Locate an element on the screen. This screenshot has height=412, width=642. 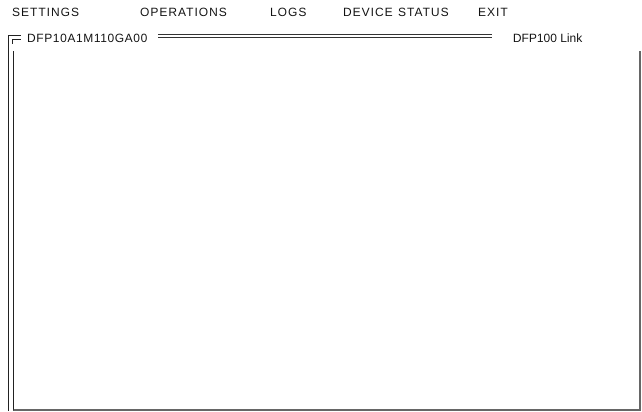
menu-item: DEVICE STATUS is located at coordinates (410, 15).